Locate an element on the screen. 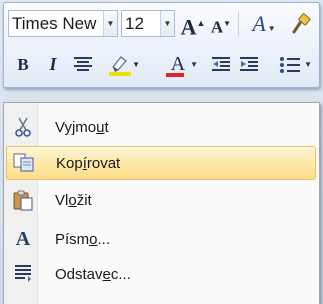  italic-button: I is located at coordinates (53, 64).